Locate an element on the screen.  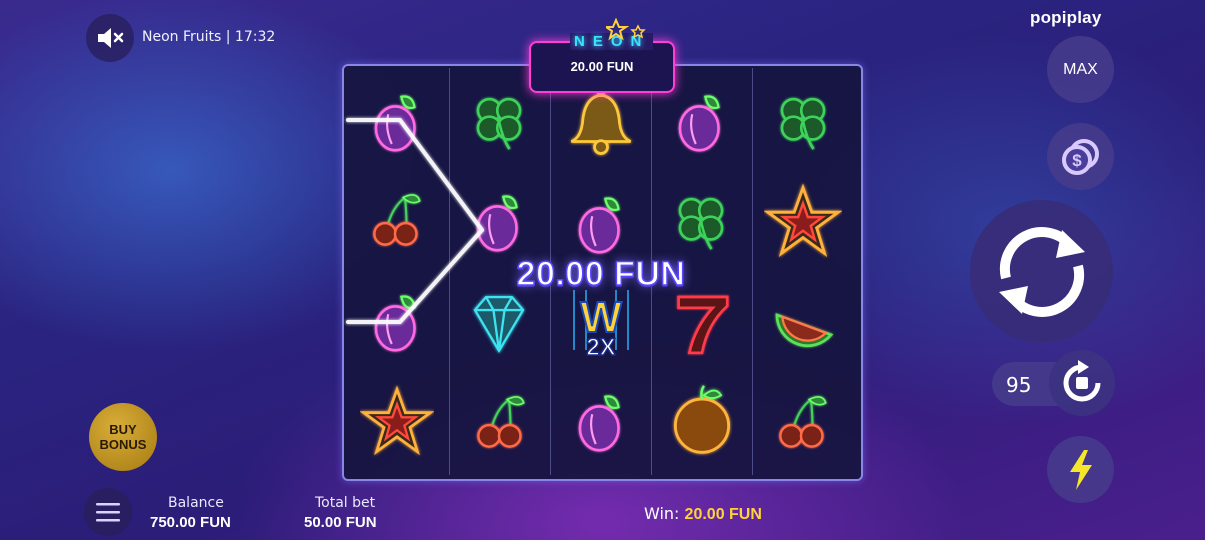
total-bet-label: Total bet is located at coordinates (345, 503).